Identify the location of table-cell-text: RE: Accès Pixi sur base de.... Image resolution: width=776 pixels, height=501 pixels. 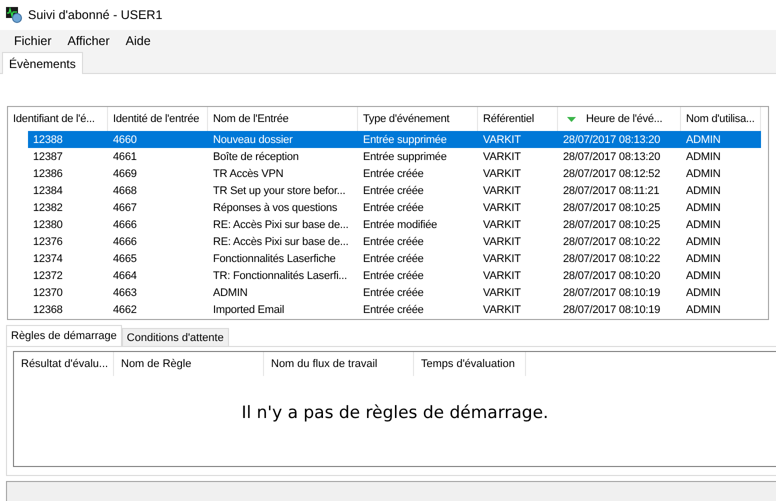
(281, 242).